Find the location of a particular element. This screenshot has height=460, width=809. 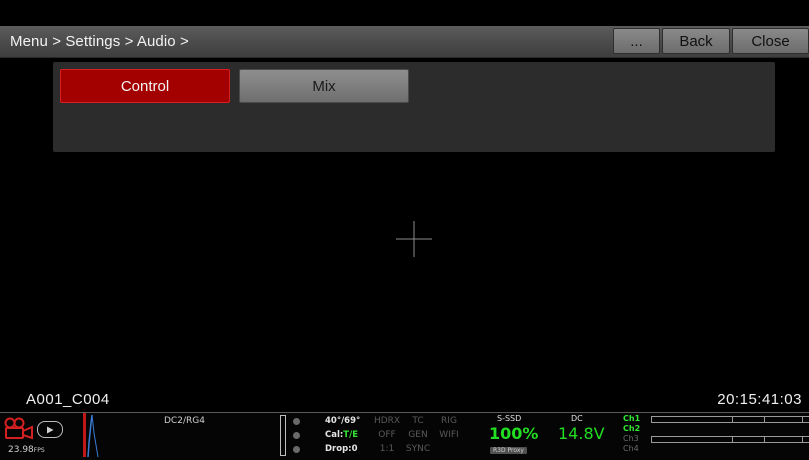

crosshair-icon is located at coordinates (414, 239).